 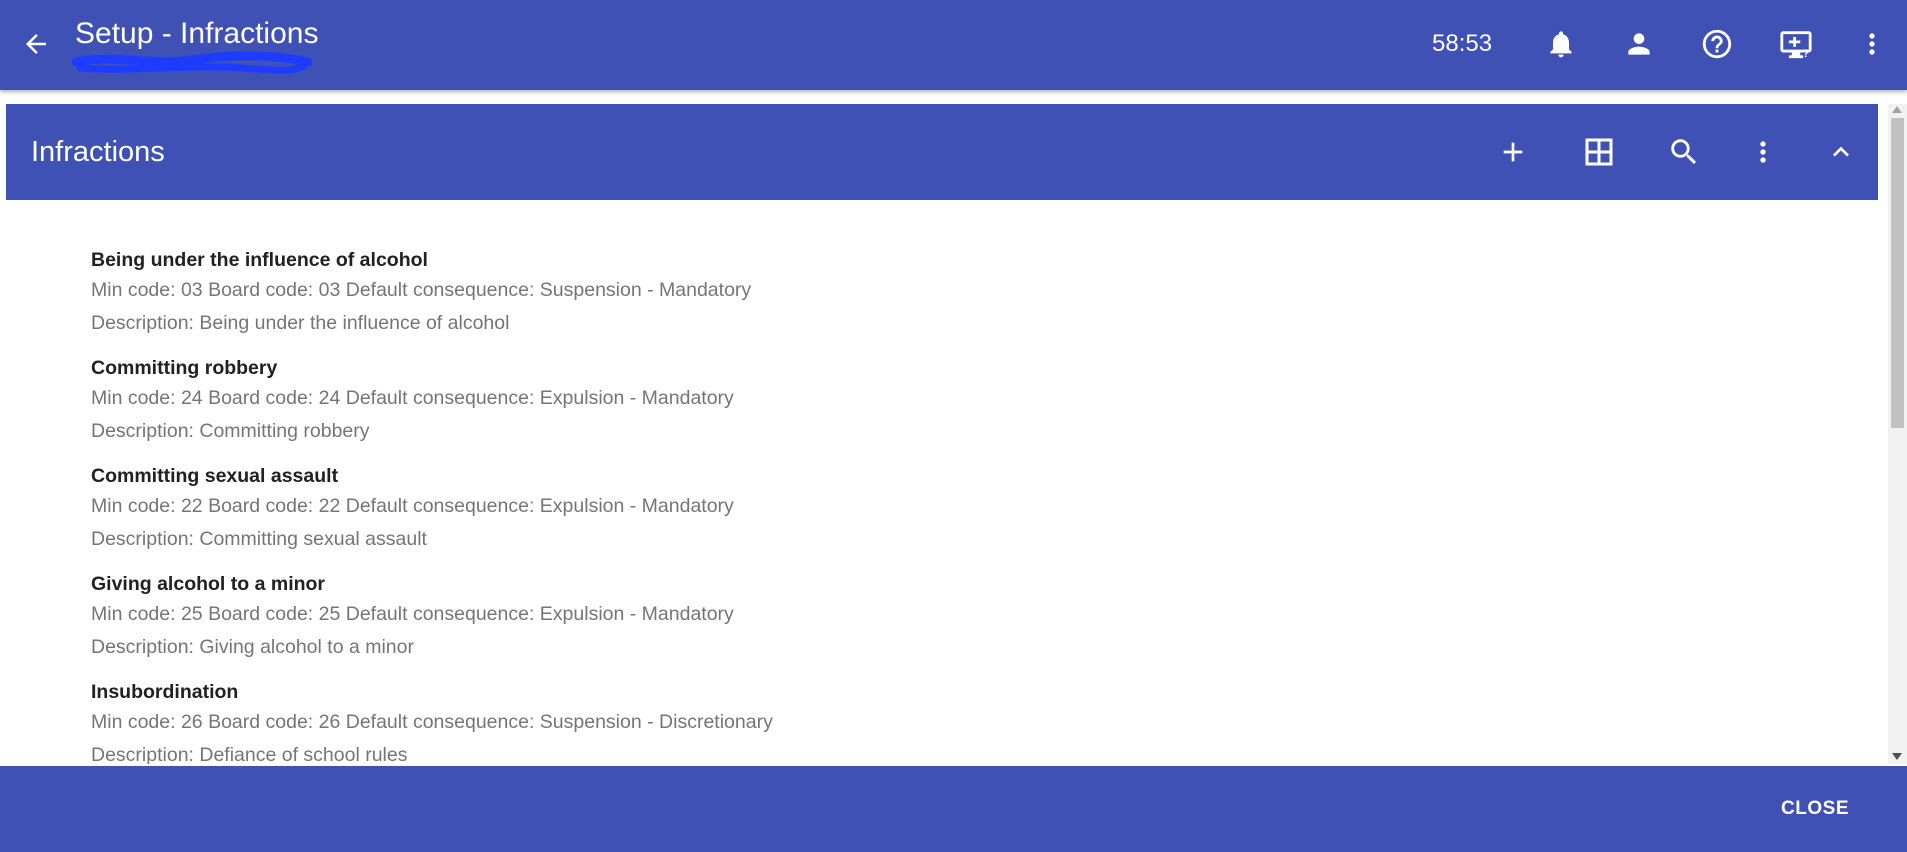 I want to click on scrollbar-thumb, so click(x=1897, y=273).